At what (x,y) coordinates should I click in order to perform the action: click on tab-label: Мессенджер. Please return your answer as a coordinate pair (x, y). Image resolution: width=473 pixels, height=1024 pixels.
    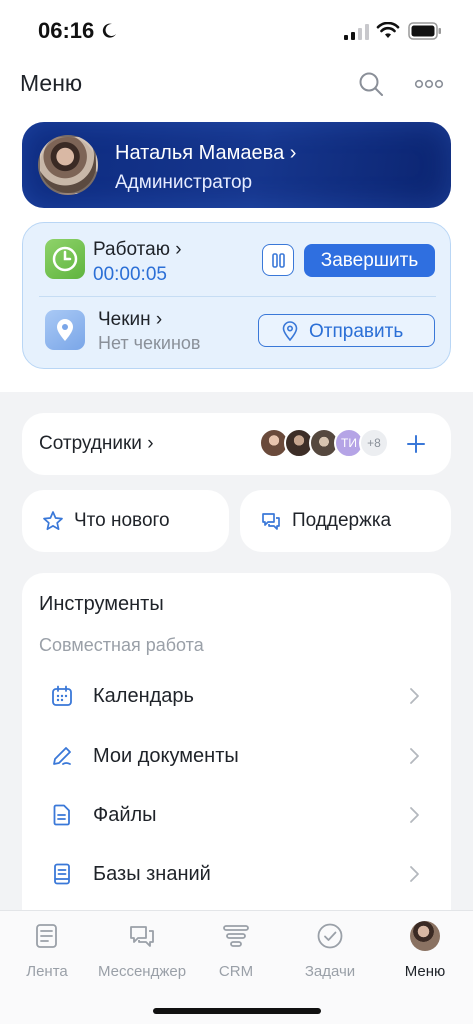
    Looking at the image, I should click on (142, 971).